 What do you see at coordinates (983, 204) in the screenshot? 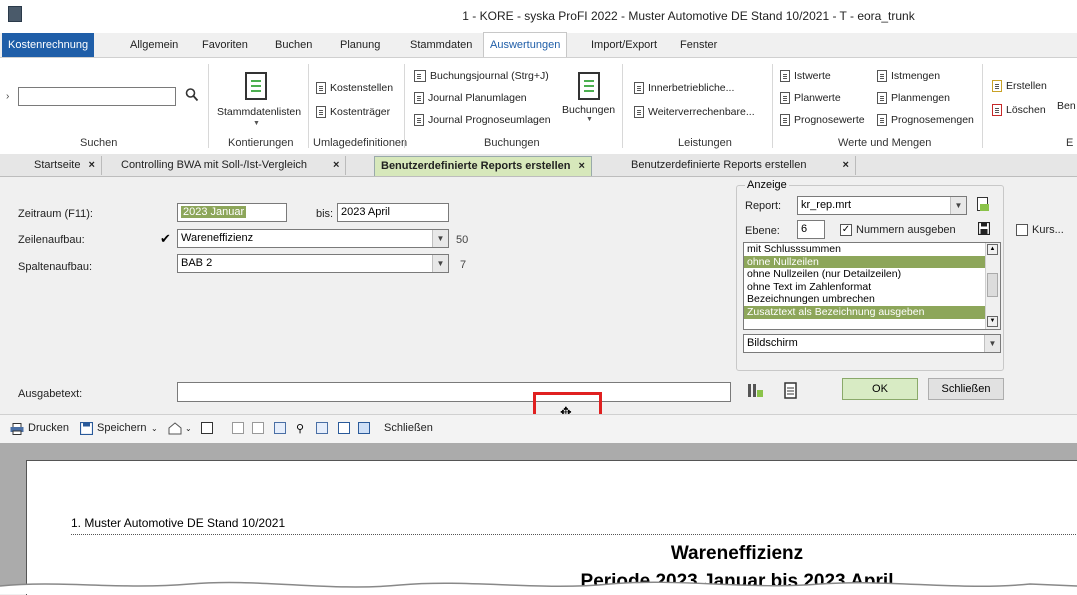
I see `edit-report-icon` at bounding box center [983, 204].